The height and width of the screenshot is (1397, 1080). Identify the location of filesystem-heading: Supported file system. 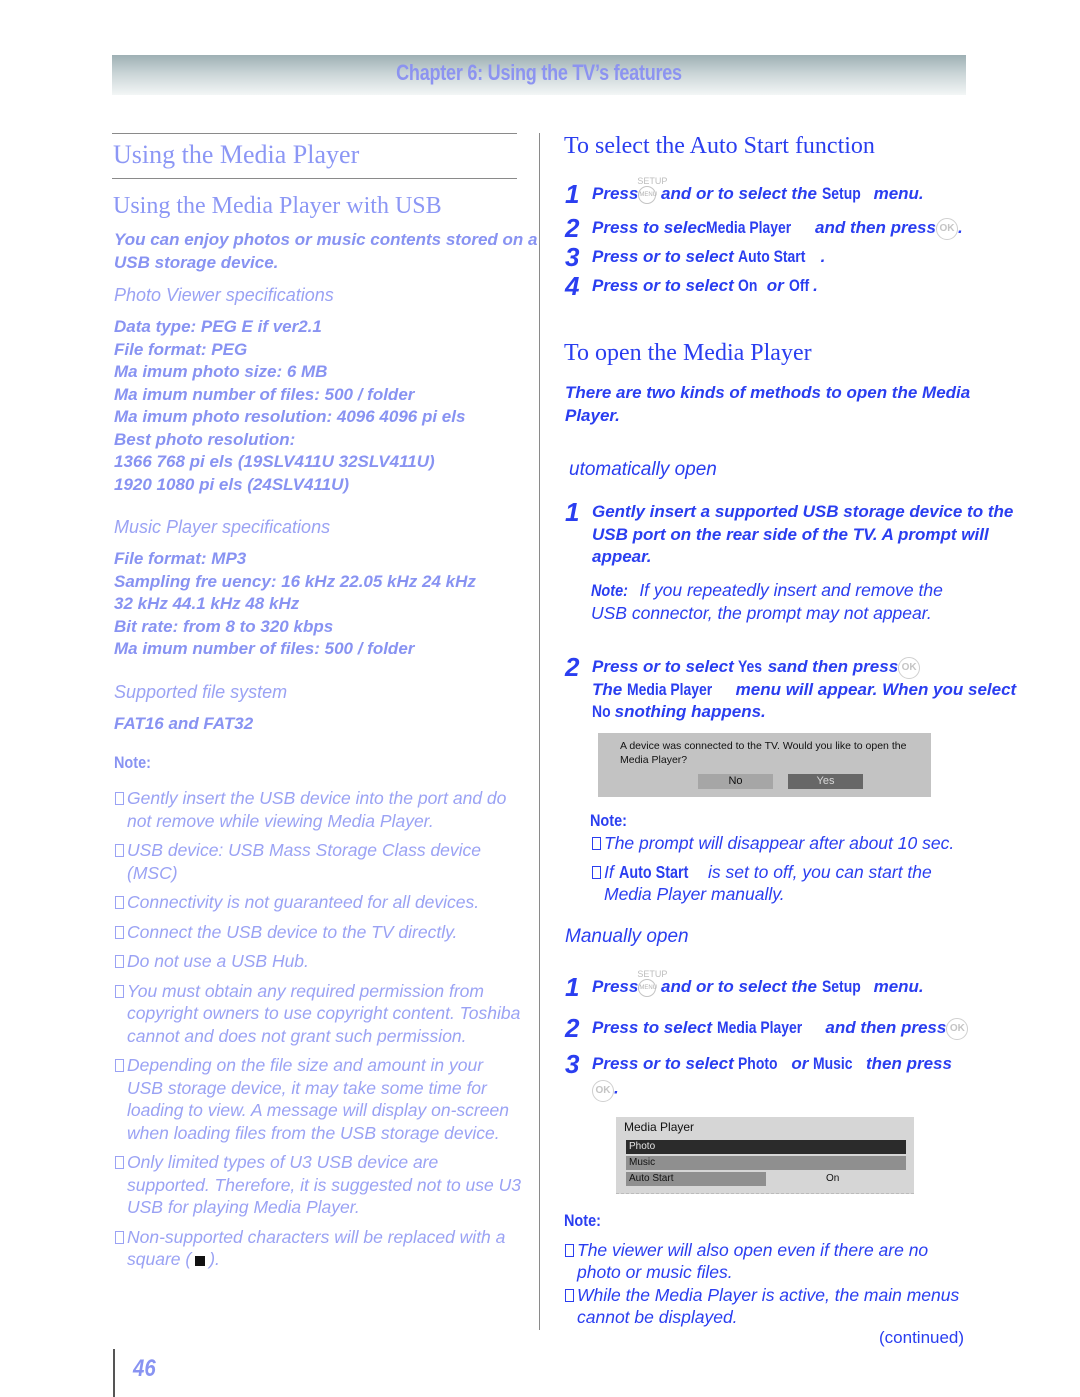
(201, 692).